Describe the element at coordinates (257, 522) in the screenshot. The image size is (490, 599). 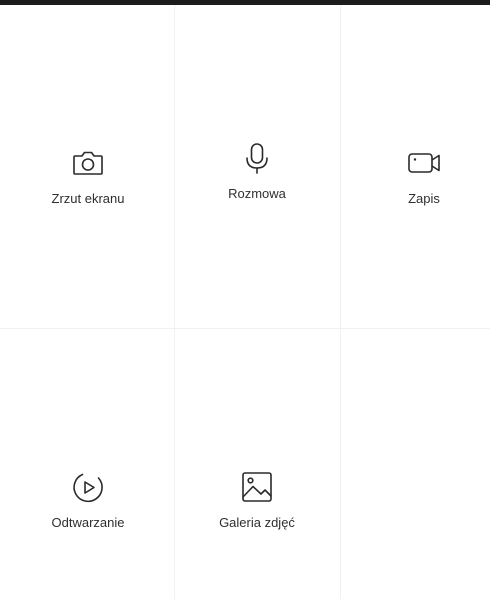
I see `tile-label: Galeria zdjęć` at that location.